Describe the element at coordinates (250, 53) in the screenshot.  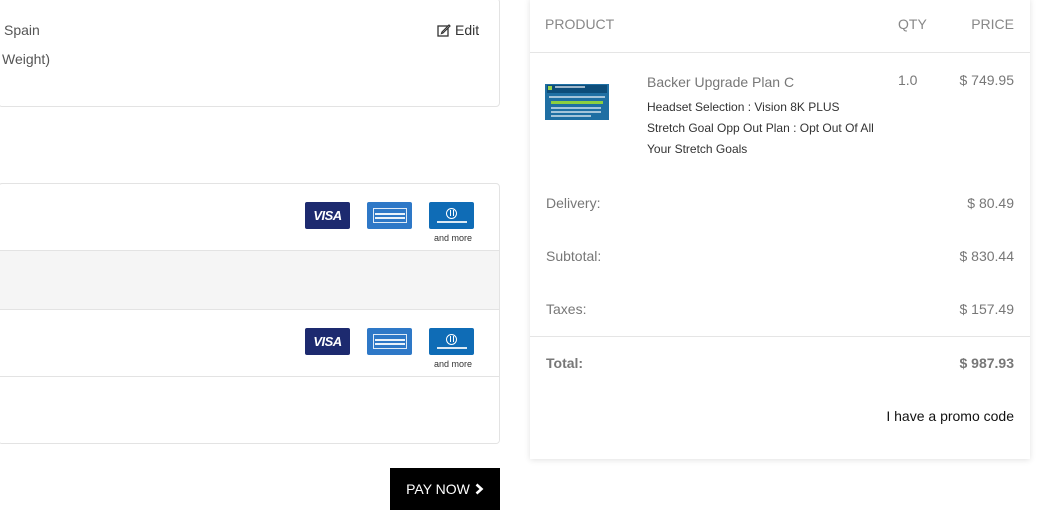
I see `shipping-address-box: Spain Weight) Edit` at that location.